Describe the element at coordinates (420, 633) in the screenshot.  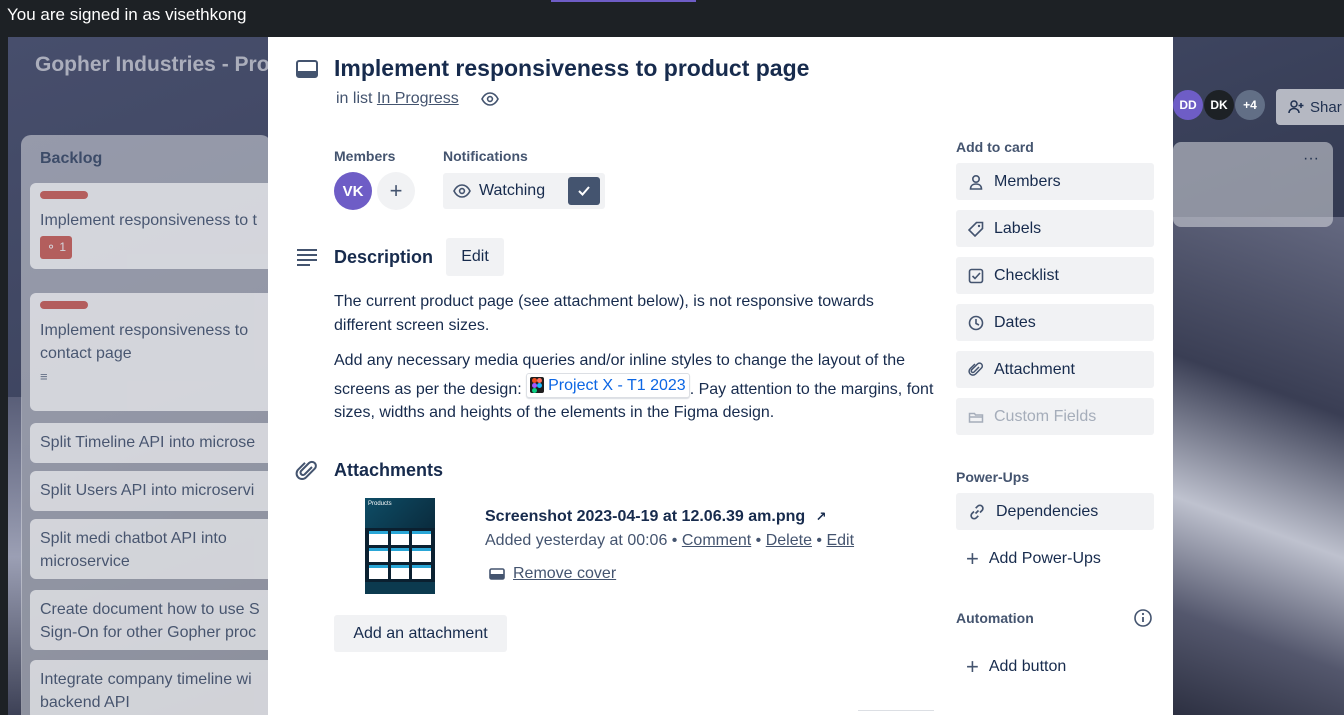
I see `add-attachment-button: Add an attachment` at that location.